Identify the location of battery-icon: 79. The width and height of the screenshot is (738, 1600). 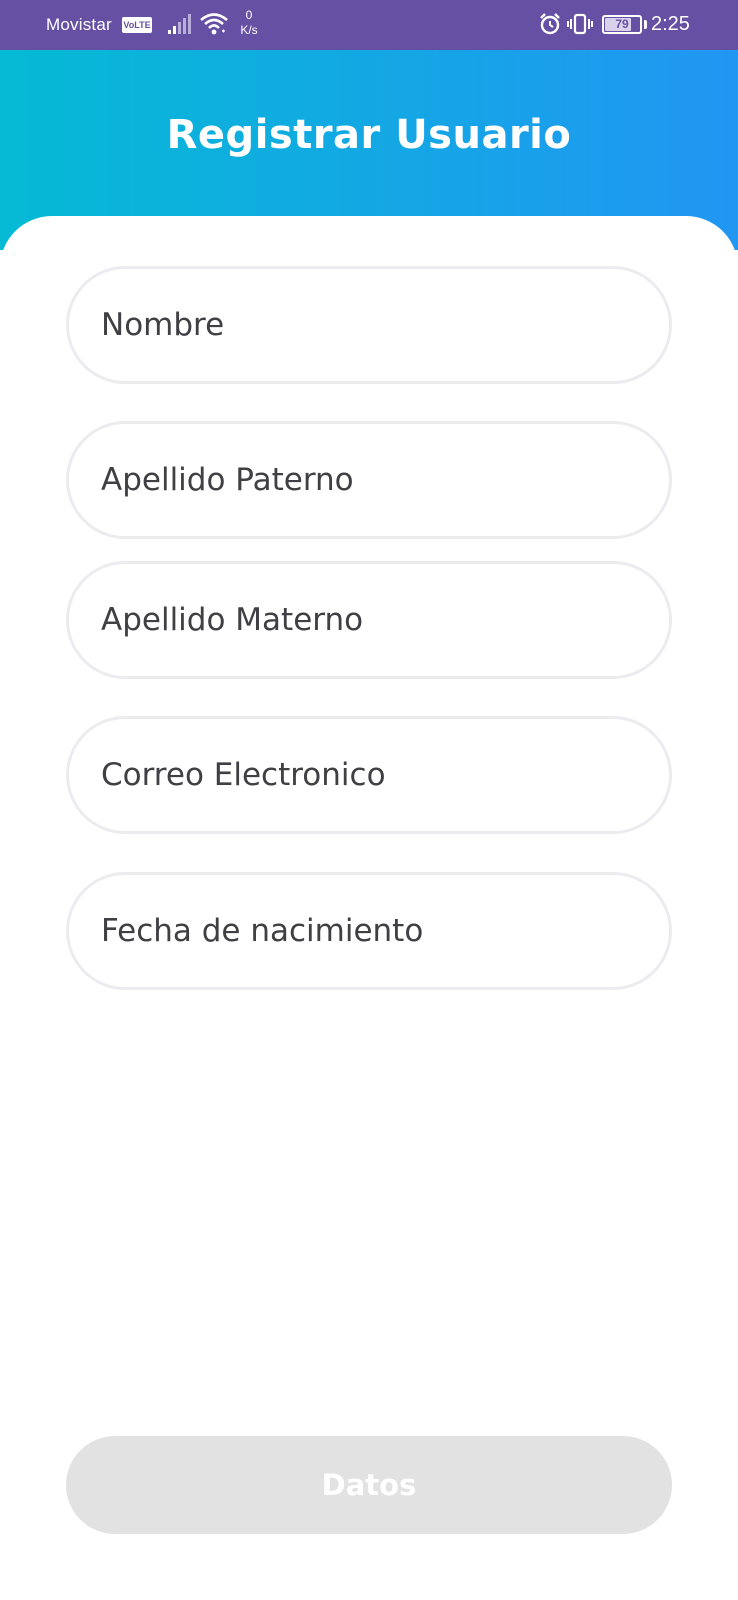
(622, 24).